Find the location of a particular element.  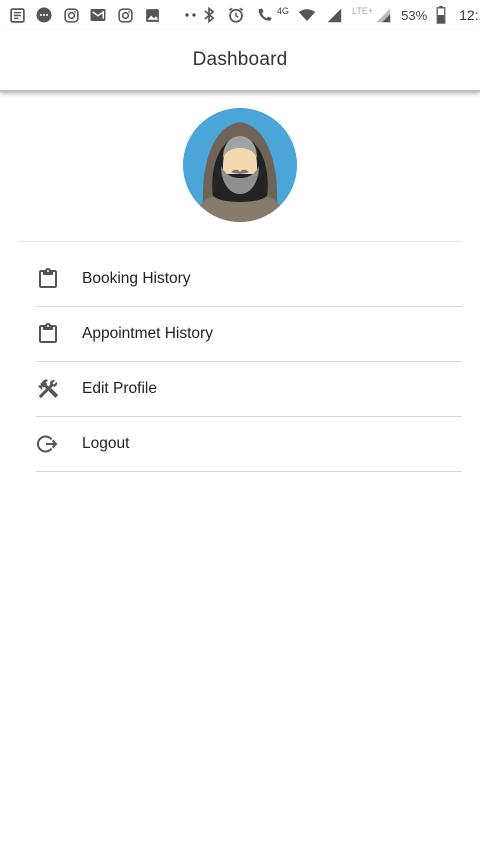

logout-icon is located at coordinates (48, 444).